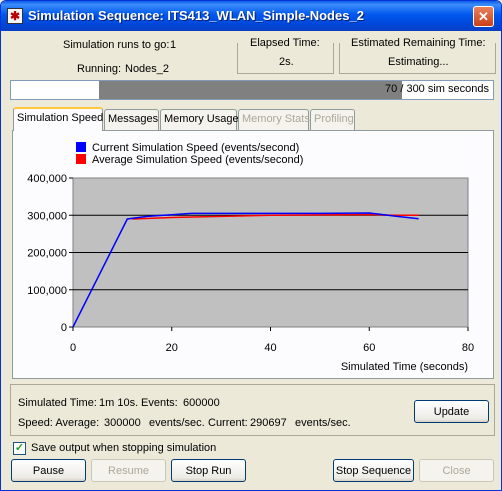 The height and width of the screenshot is (491, 502). What do you see at coordinates (159, 403) in the screenshot?
I see `events-label: Events:` at bounding box center [159, 403].